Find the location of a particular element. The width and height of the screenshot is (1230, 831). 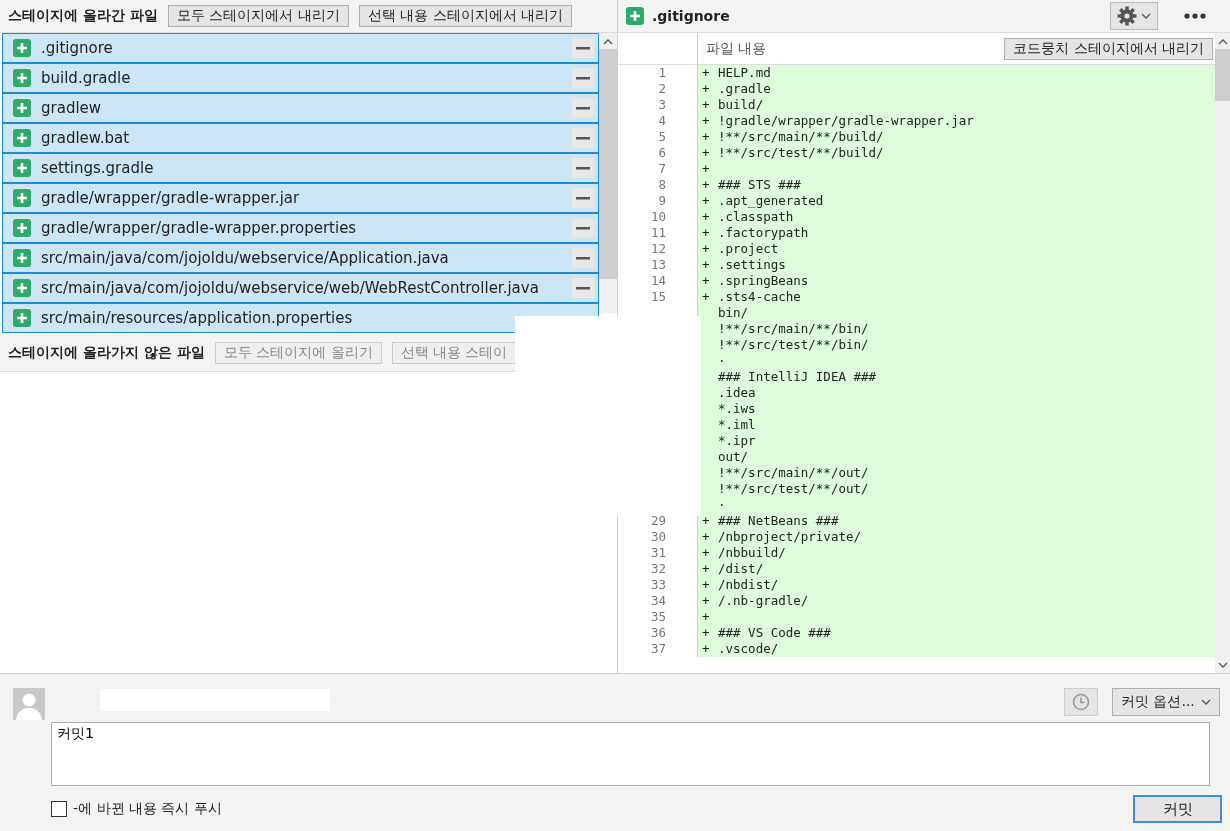

file-row: gradlew.bat is located at coordinates (300, 138).